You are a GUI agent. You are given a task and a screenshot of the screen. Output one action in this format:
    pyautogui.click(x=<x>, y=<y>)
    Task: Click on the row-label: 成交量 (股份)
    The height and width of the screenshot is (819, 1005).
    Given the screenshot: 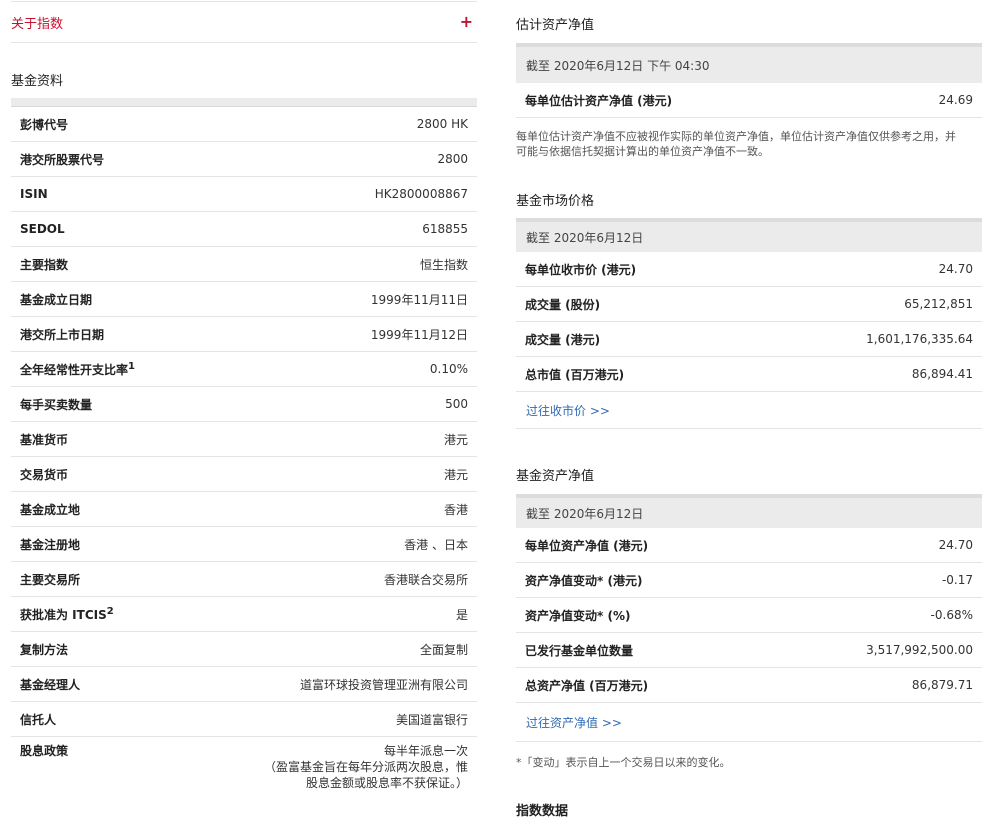 What is the action you would take?
    pyautogui.click(x=634, y=304)
    